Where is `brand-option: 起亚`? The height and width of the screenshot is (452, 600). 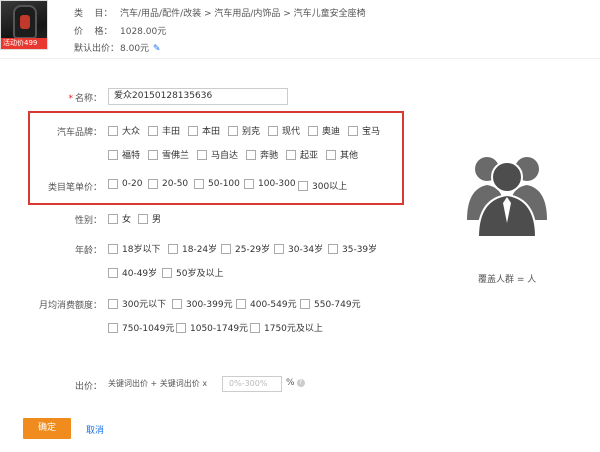 brand-option: 起亚 is located at coordinates (302, 154).